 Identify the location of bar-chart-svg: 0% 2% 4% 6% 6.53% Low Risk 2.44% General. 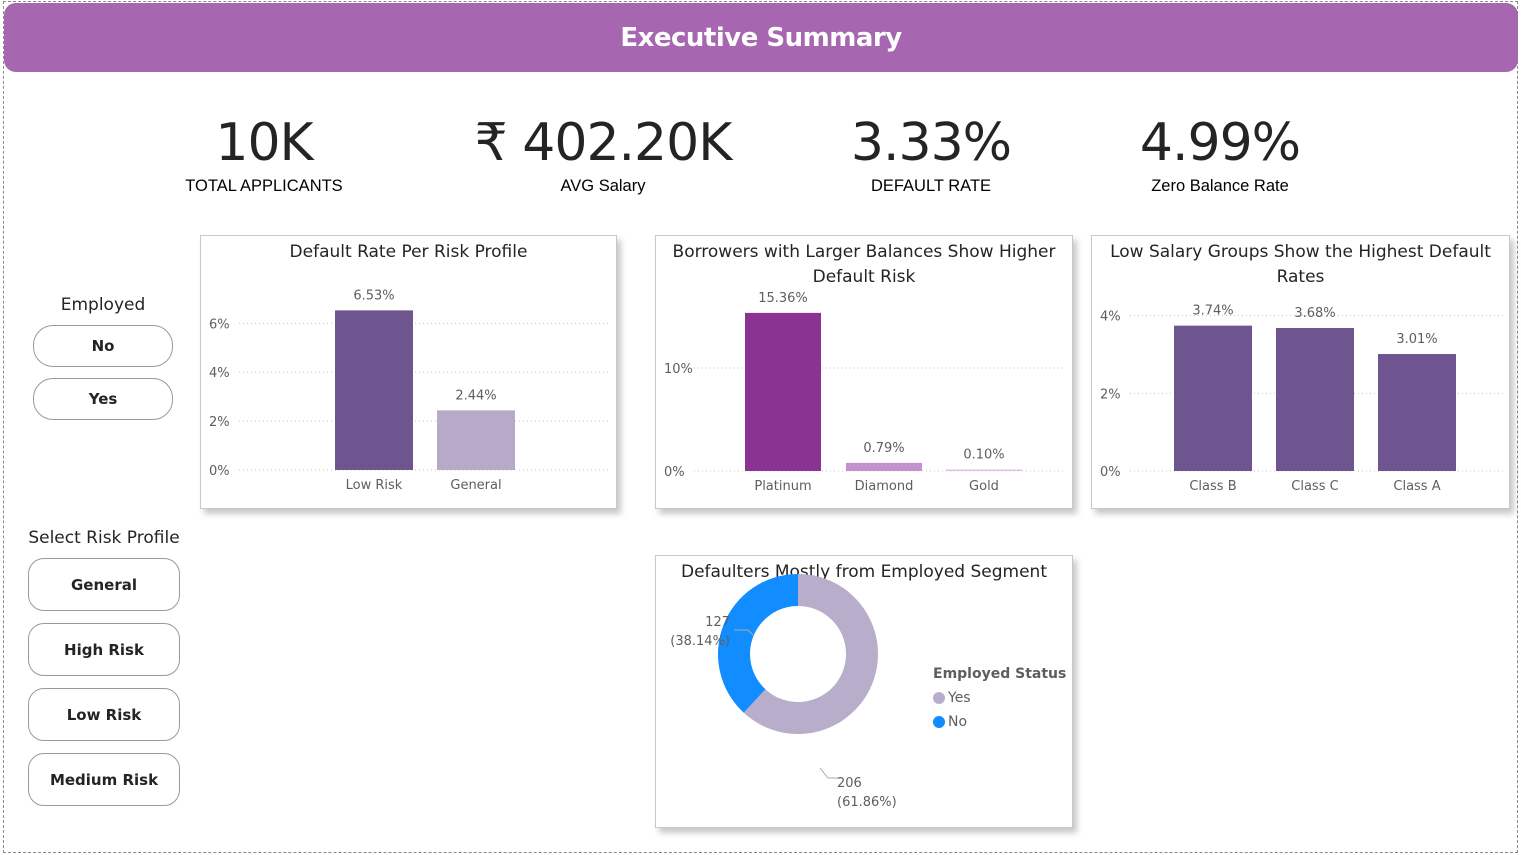
(410, 390).